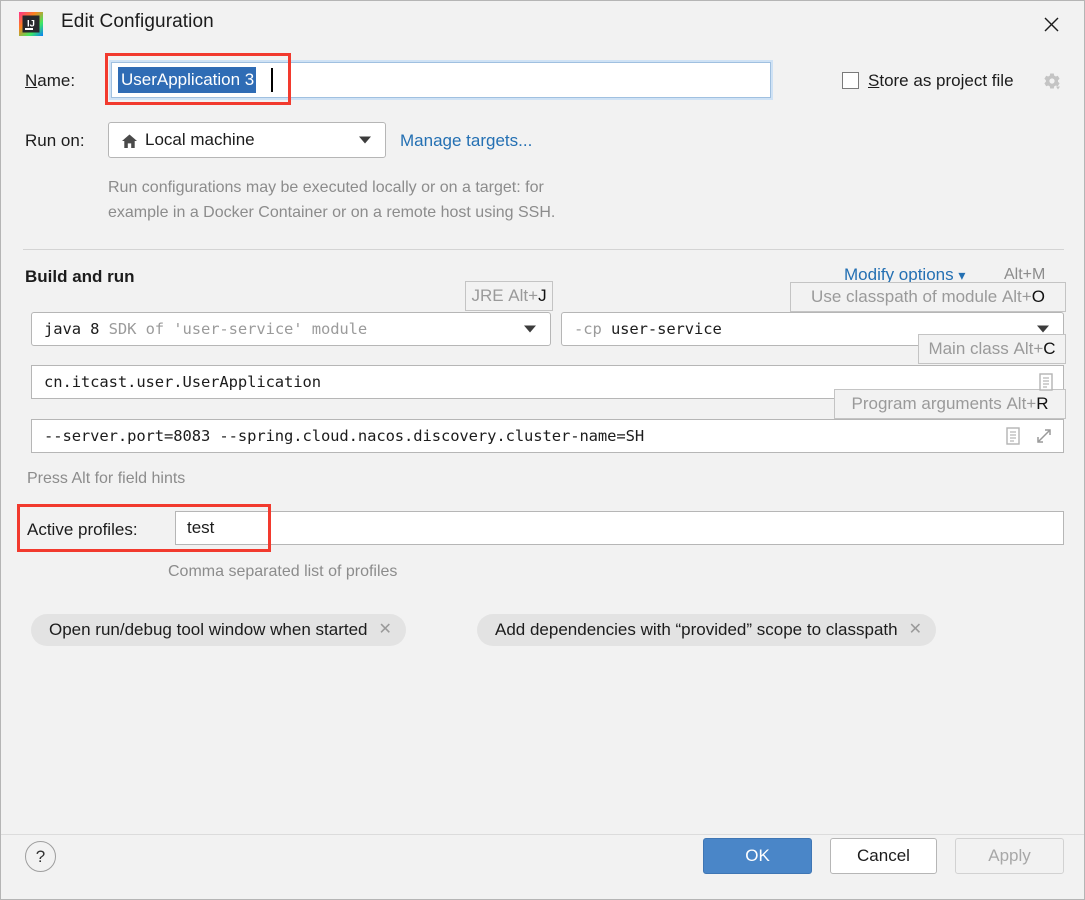 This screenshot has width=1085, height=900. What do you see at coordinates (1044, 436) in the screenshot?
I see `expand-icon` at bounding box center [1044, 436].